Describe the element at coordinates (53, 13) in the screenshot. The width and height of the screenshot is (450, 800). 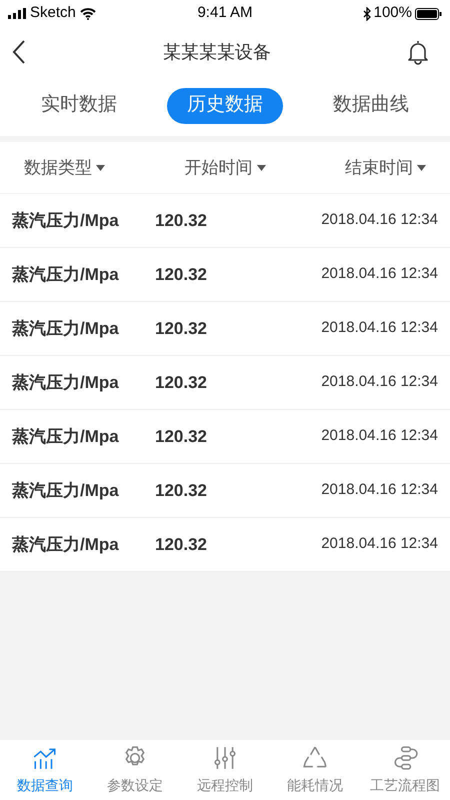
I see `carrier-name: Sketch` at that location.